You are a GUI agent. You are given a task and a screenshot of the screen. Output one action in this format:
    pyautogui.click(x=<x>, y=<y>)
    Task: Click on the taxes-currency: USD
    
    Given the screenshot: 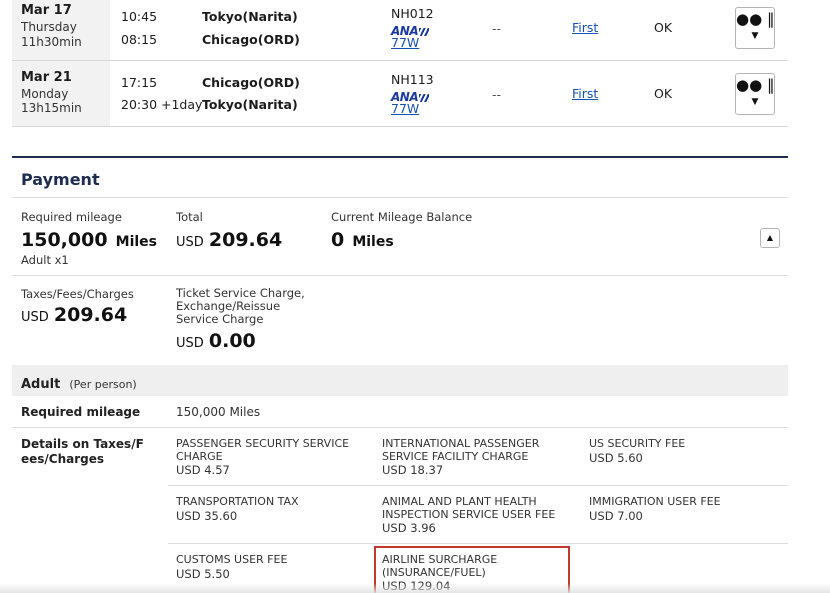 What is the action you would take?
    pyautogui.click(x=35, y=317)
    